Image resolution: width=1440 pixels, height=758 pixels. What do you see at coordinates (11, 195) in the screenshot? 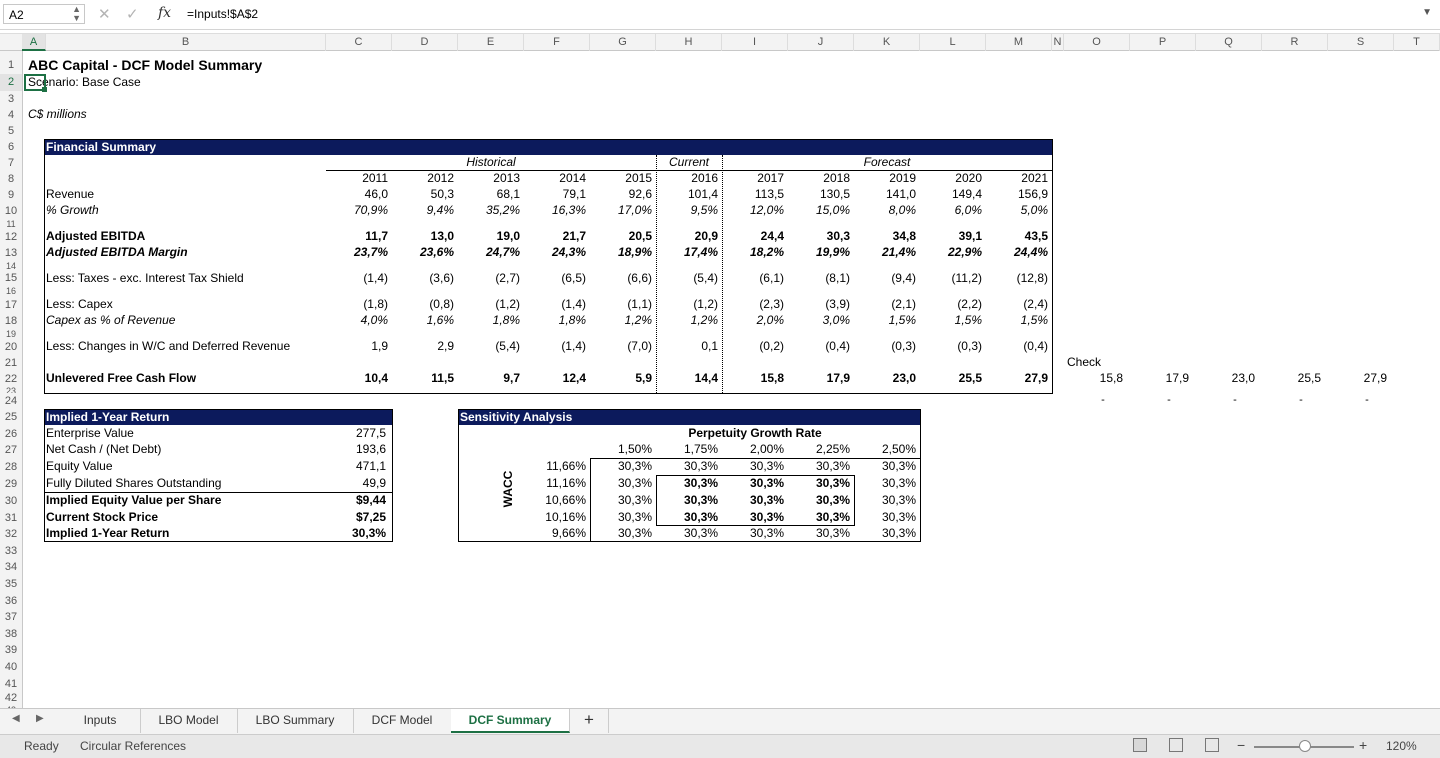
I see `row-header: 9` at bounding box center [11, 195].